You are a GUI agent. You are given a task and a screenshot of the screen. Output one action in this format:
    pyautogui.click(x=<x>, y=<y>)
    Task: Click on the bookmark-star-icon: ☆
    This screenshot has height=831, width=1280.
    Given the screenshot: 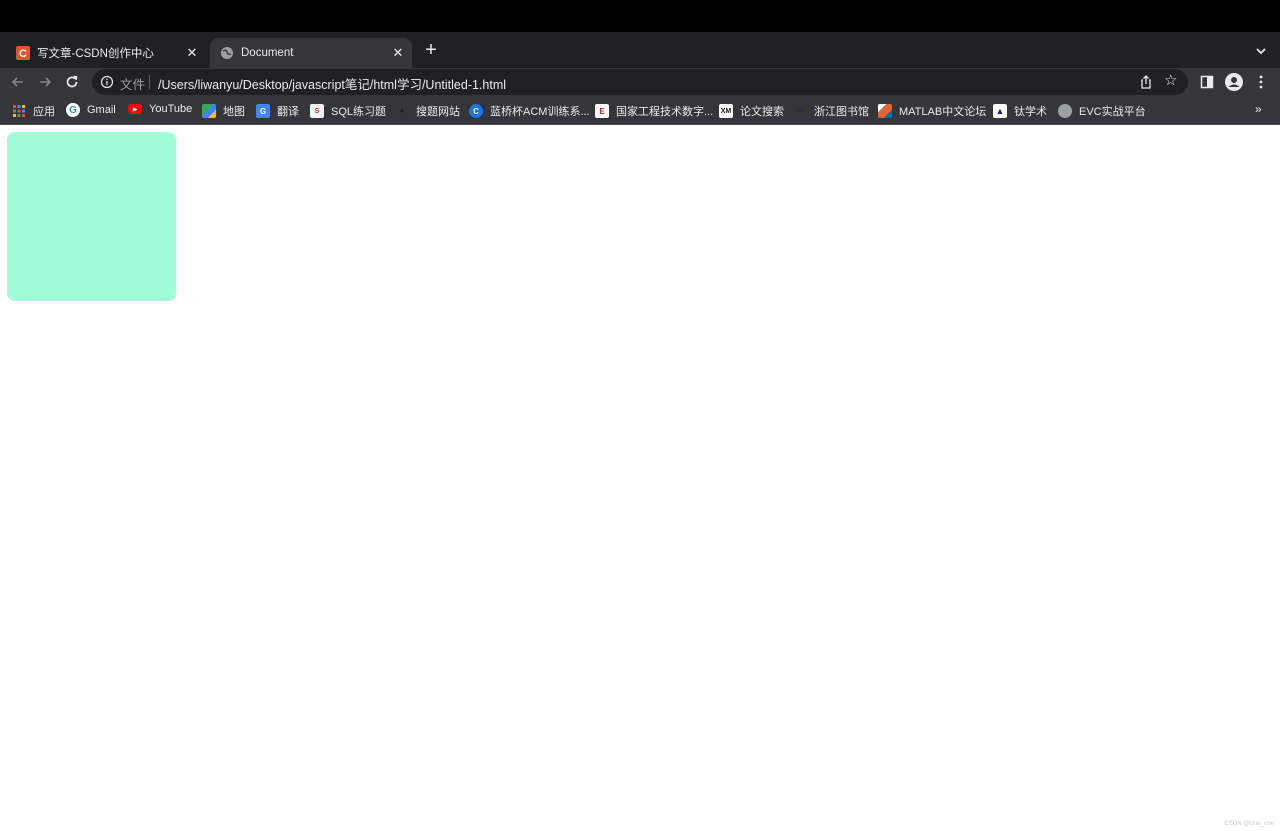 What is the action you would take?
    pyautogui.click(x=1172, y=81)
    